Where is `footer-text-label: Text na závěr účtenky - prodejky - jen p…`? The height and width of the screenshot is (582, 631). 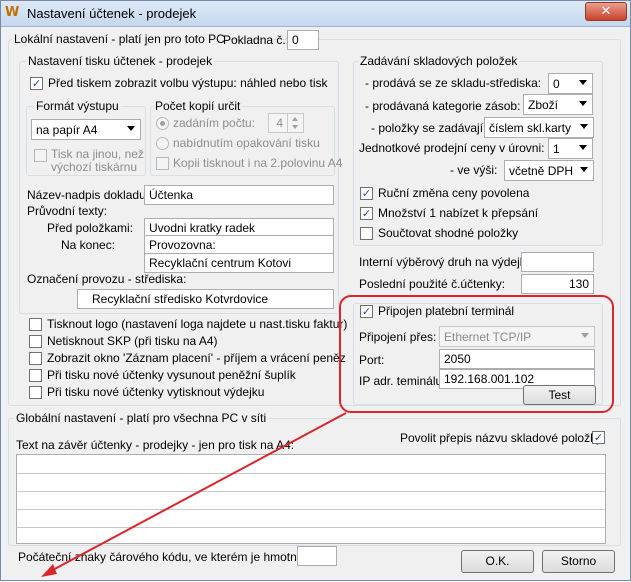 footer-text-label: Text na závěr účtenky - prodejky - jen p… is located at coordinates (155, 445).